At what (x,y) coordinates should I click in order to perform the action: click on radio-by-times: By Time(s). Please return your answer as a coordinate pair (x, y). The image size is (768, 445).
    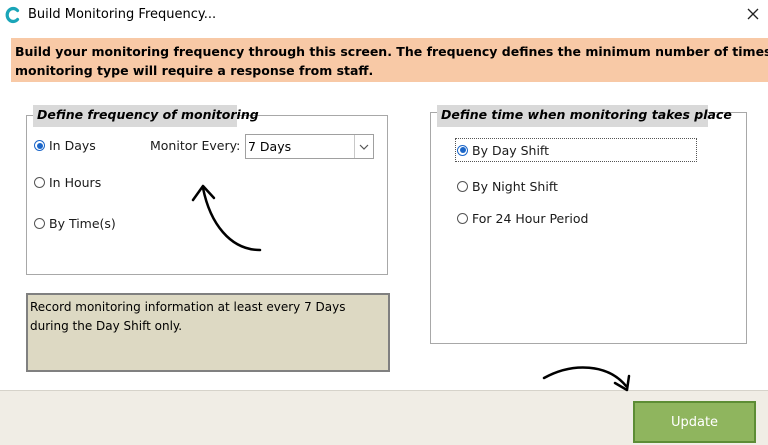
    Looking at the image, I should click on (75, 223).